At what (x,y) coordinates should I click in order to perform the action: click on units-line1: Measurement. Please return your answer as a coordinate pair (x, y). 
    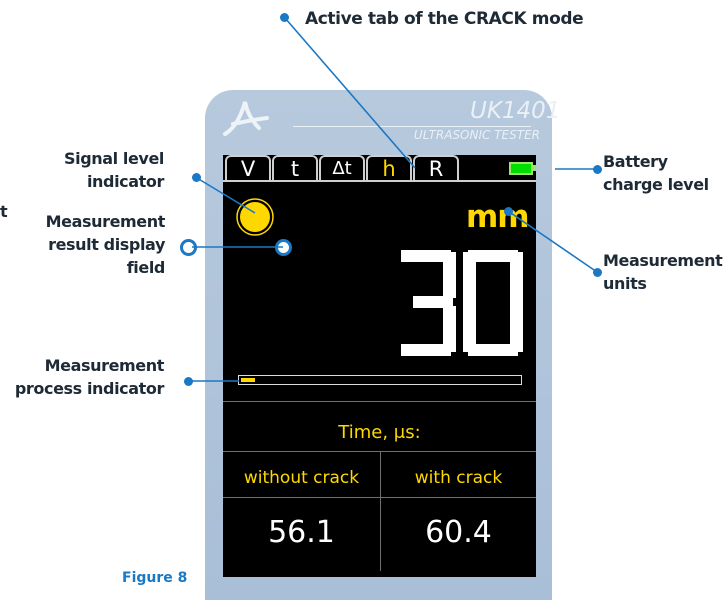
    Looking at the image, I should click on (663, 260).